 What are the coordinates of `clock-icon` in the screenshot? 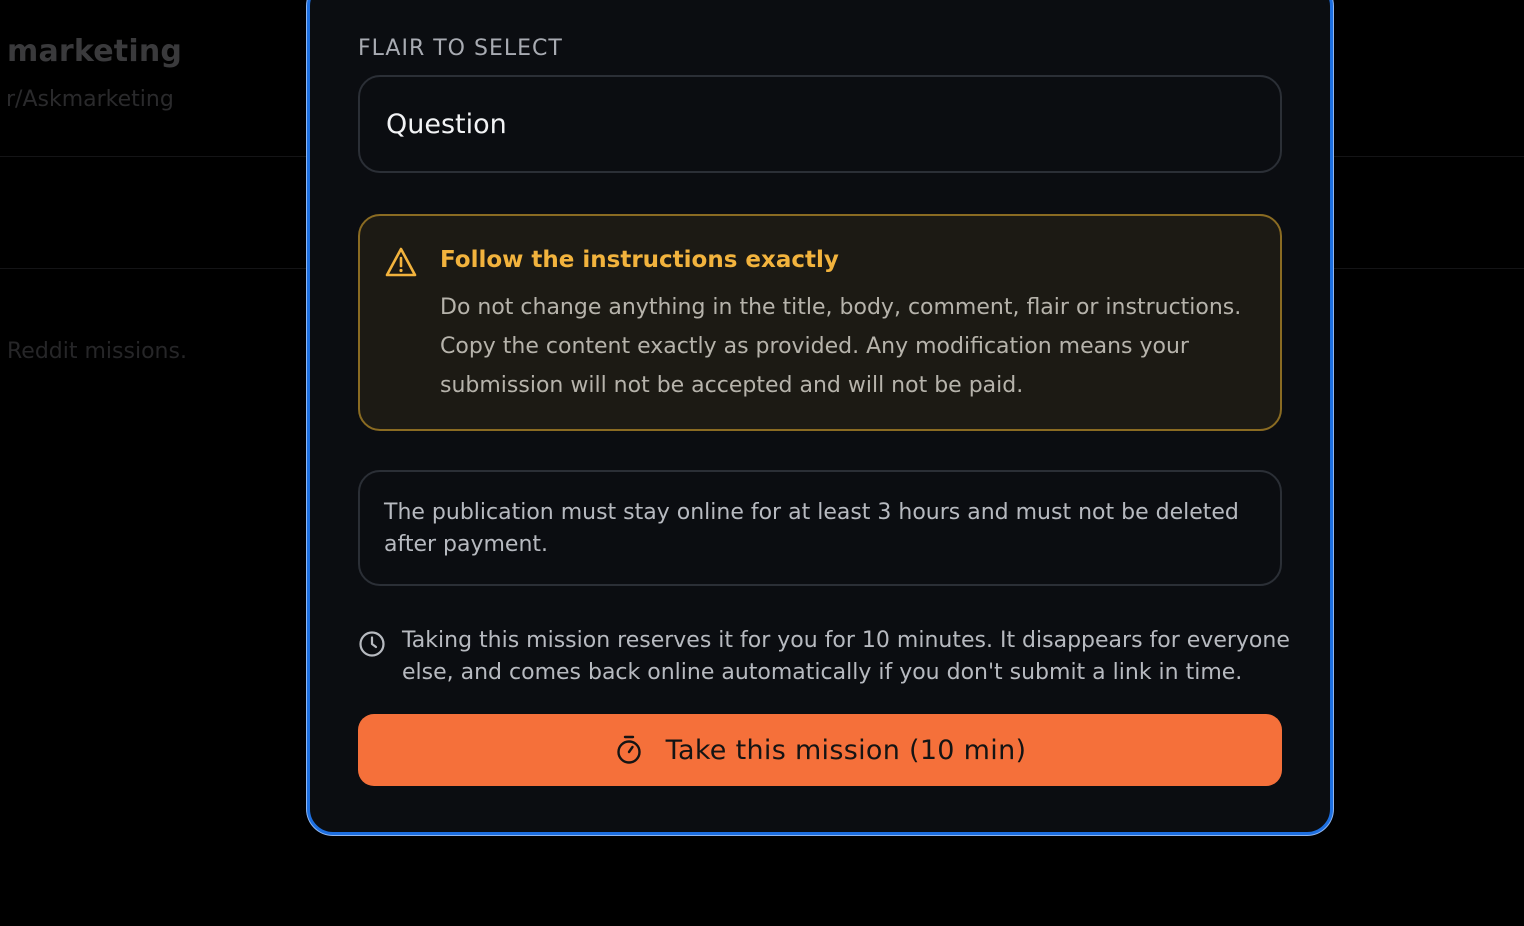 It's located at (372, 644).